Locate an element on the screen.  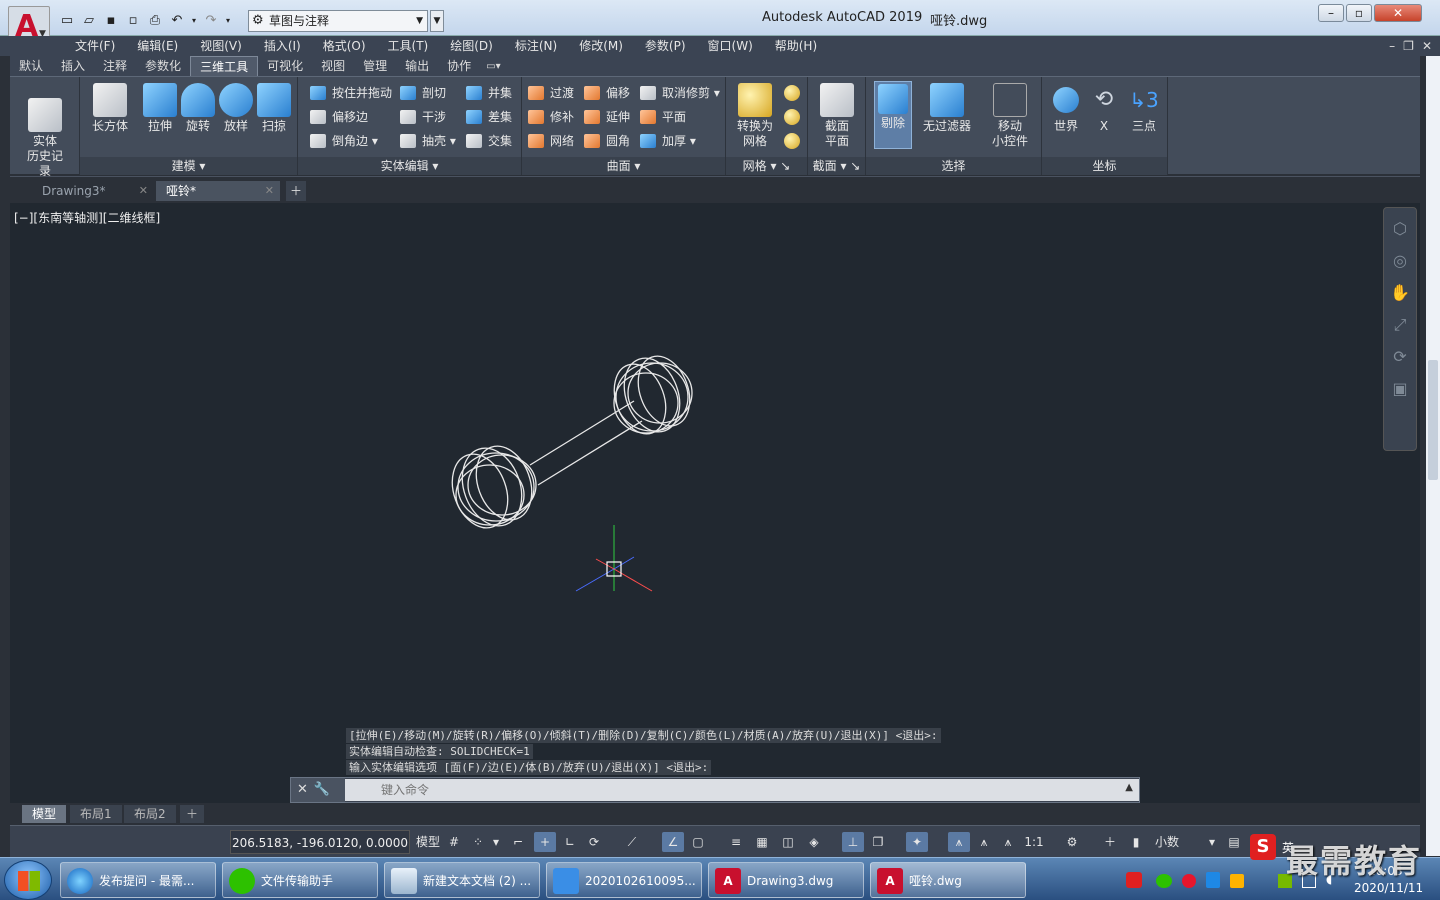
doc-restore-icon: ❐ is located at coordinates (1408, 46).